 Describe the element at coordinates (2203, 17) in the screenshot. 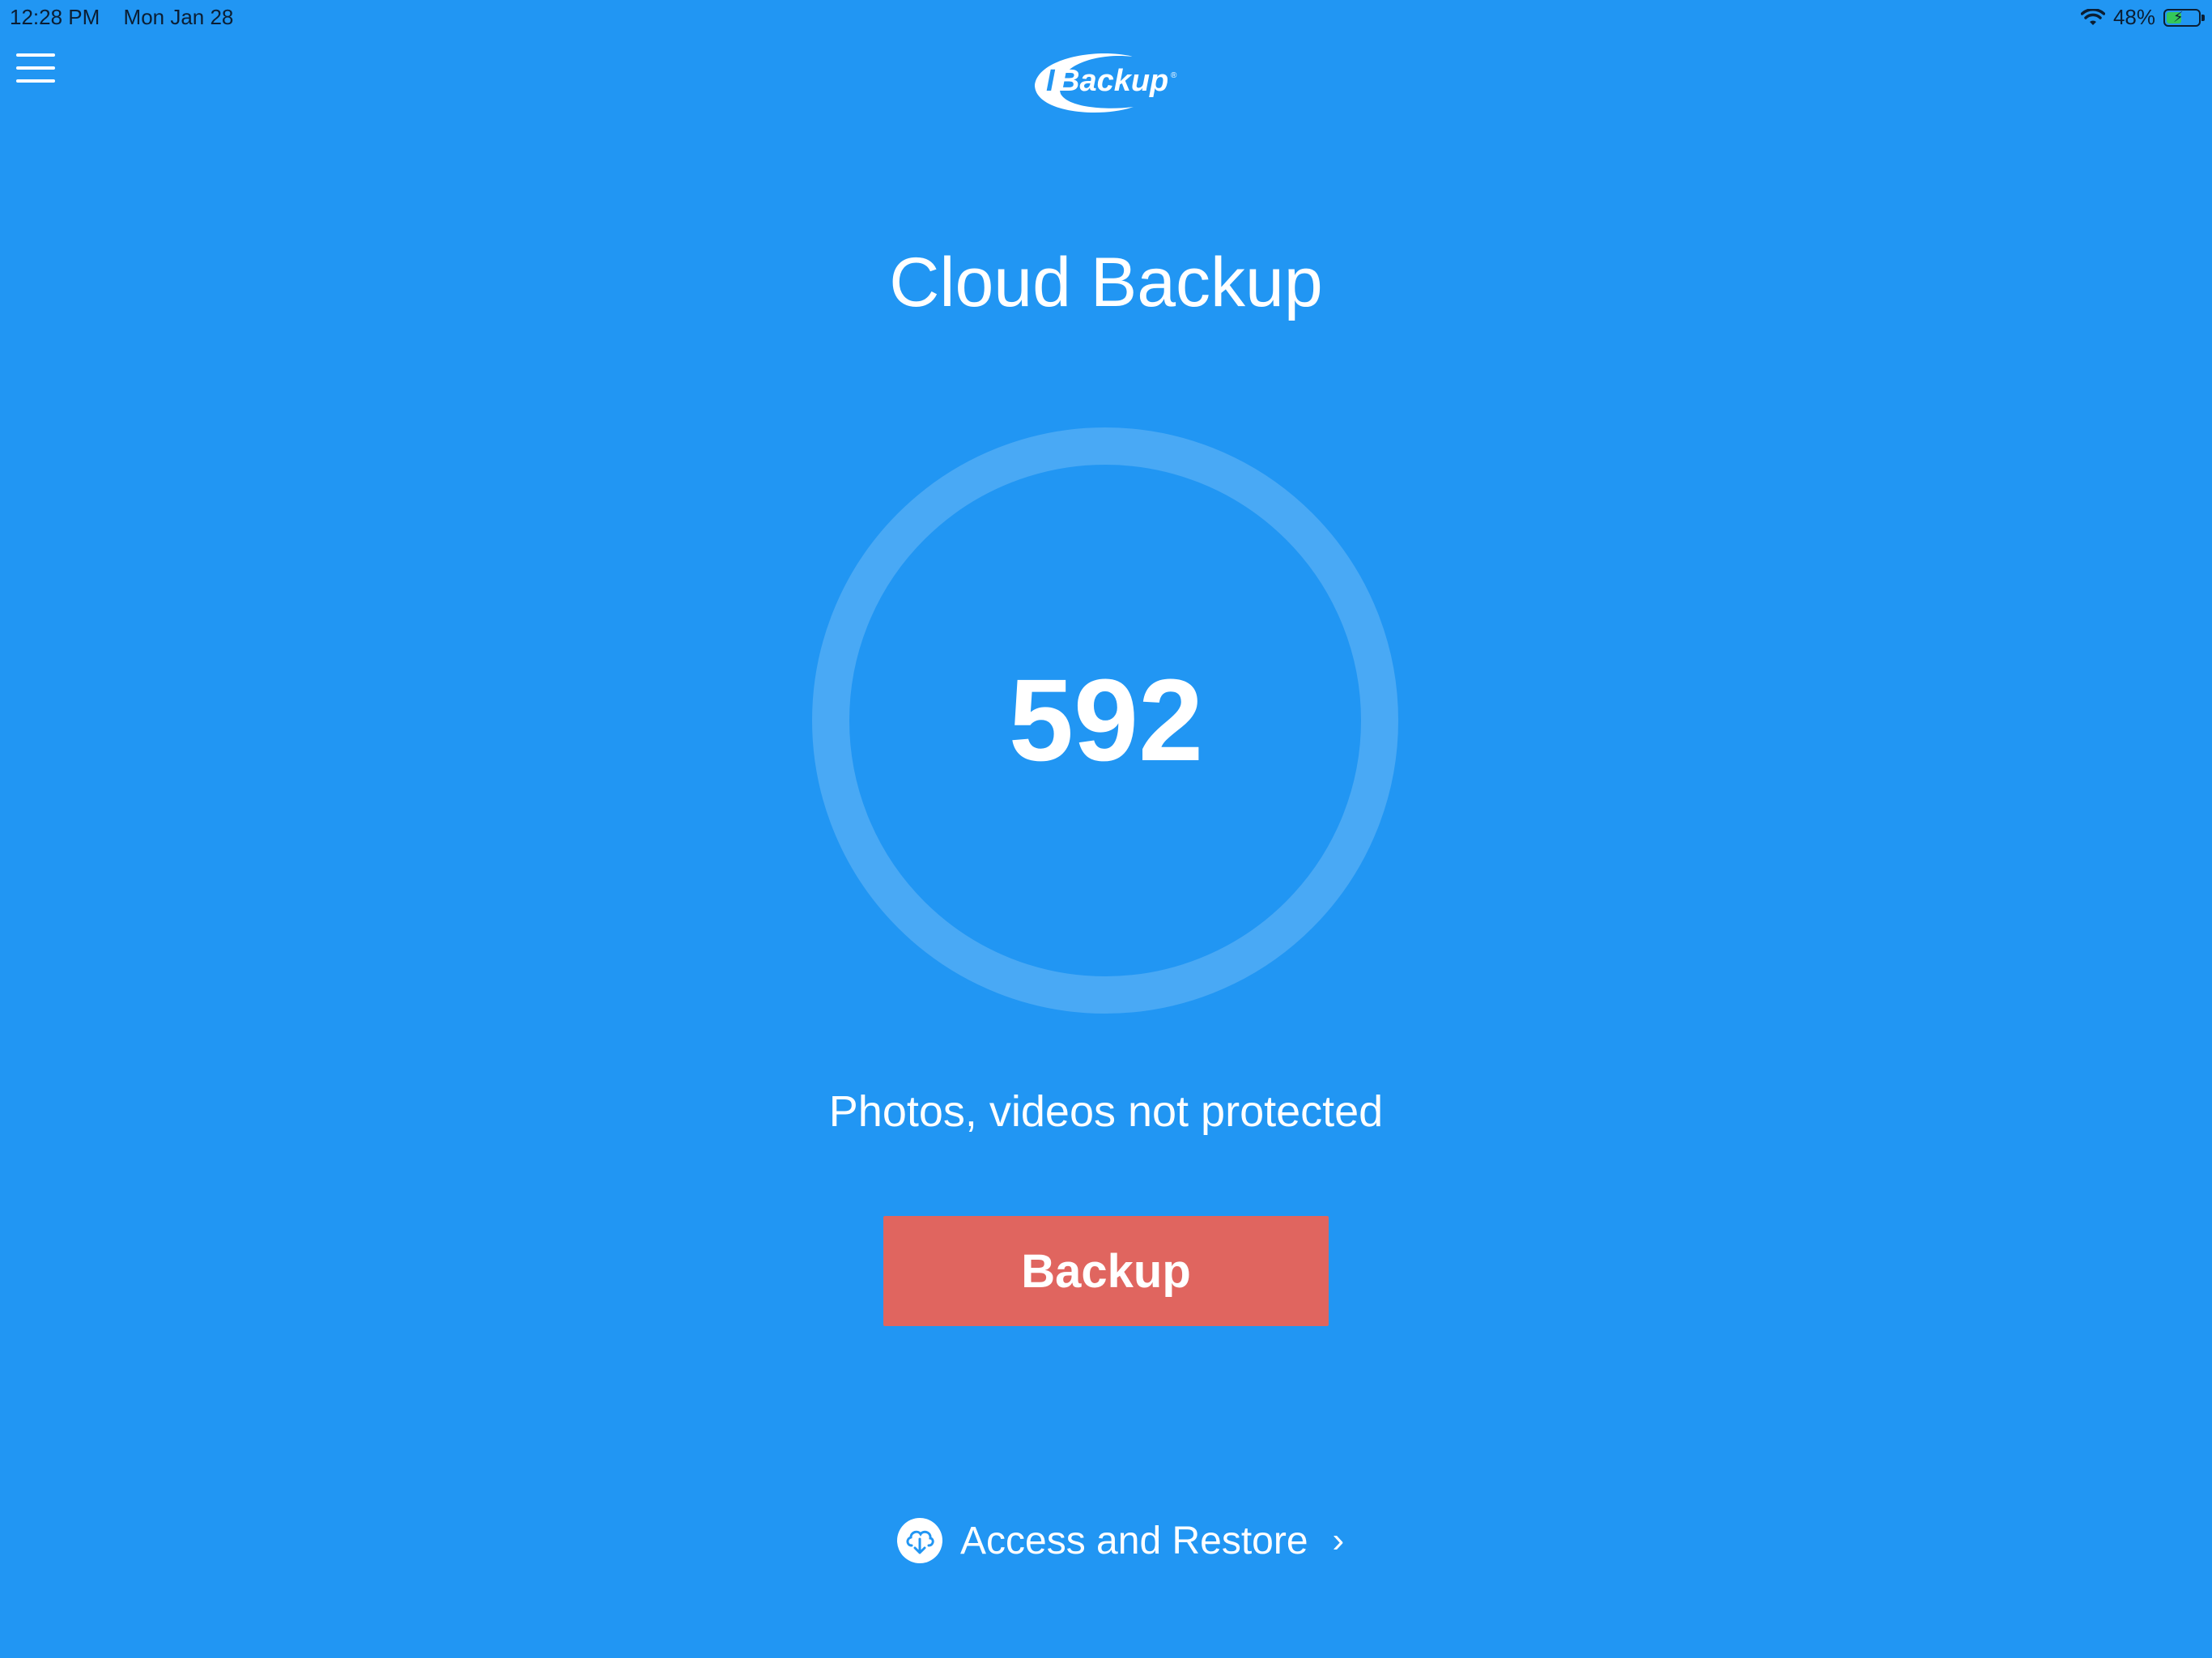

I see `battery-cap` at that location.